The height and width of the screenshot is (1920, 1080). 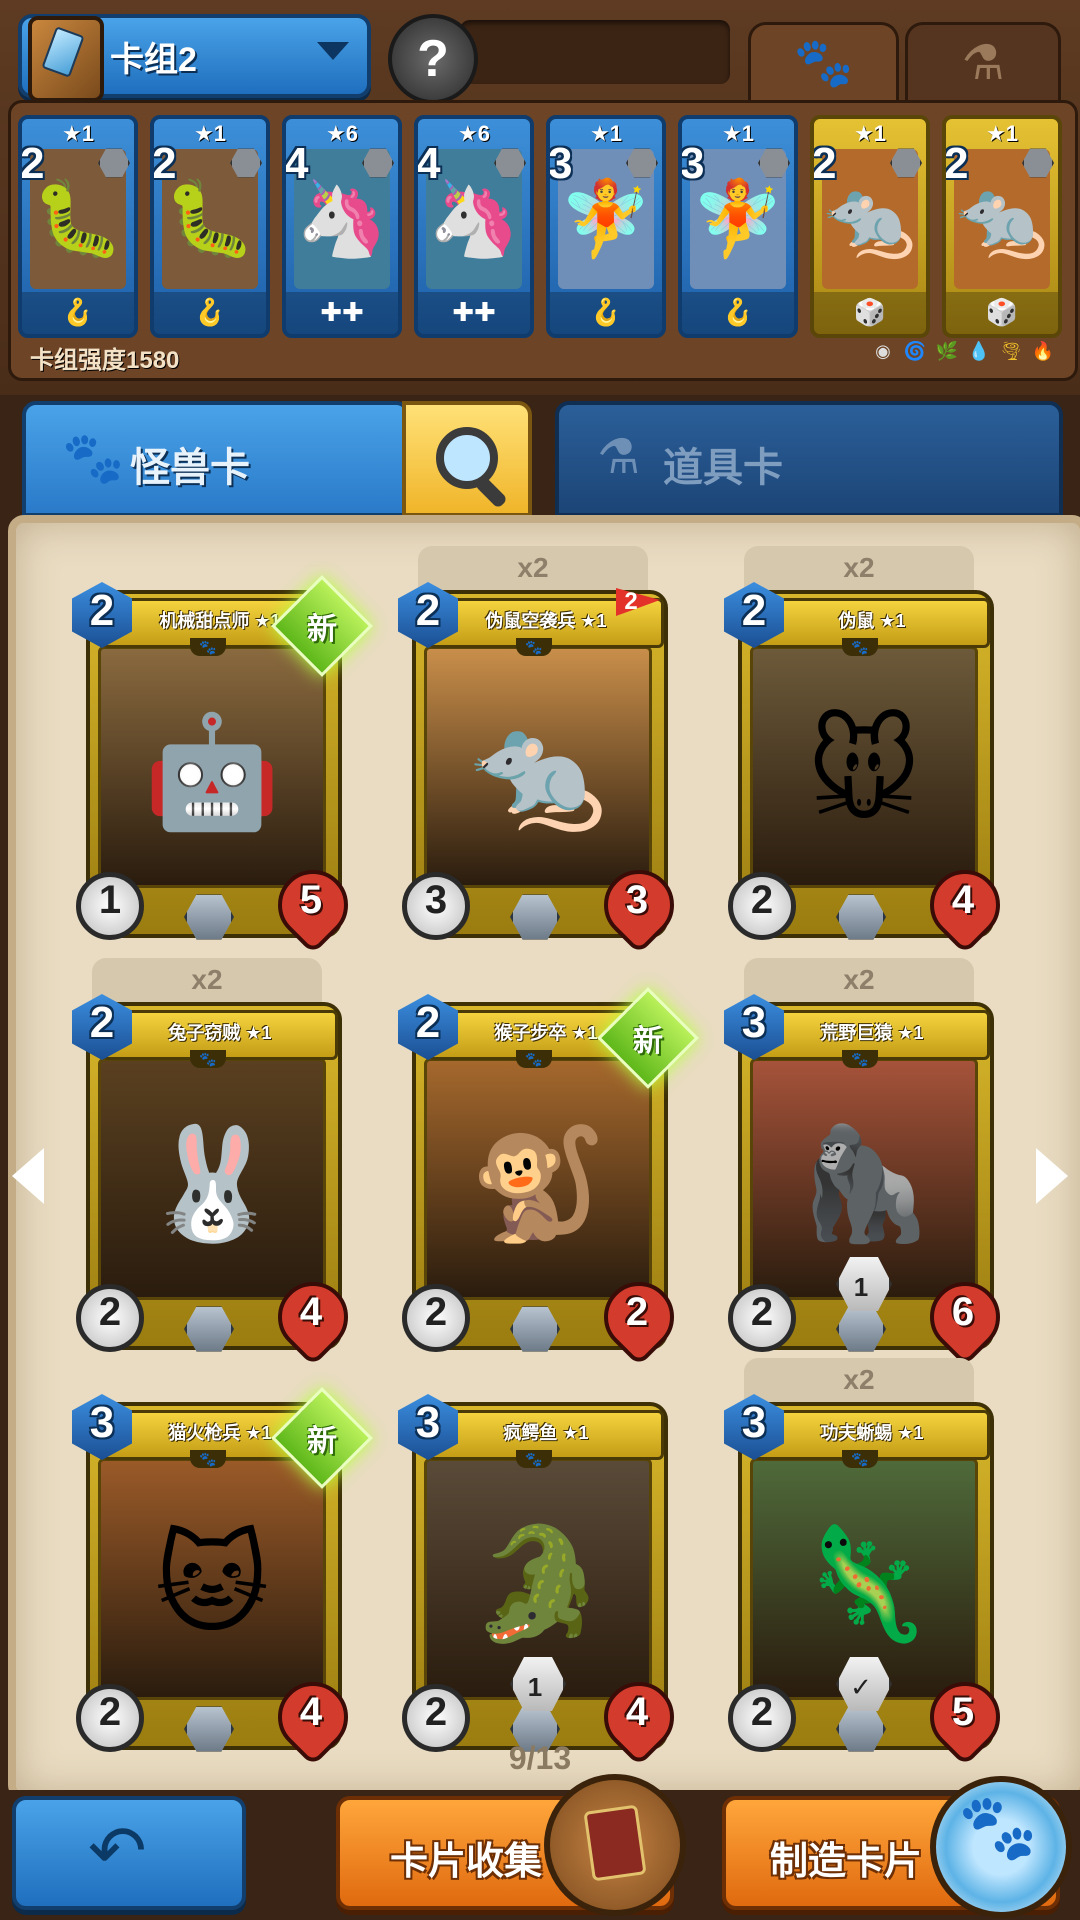 What do you see at coordinates (998, 1827) in the screenshot?
I see `paw-icon: 🐾` at bounding box center [998, 1827].